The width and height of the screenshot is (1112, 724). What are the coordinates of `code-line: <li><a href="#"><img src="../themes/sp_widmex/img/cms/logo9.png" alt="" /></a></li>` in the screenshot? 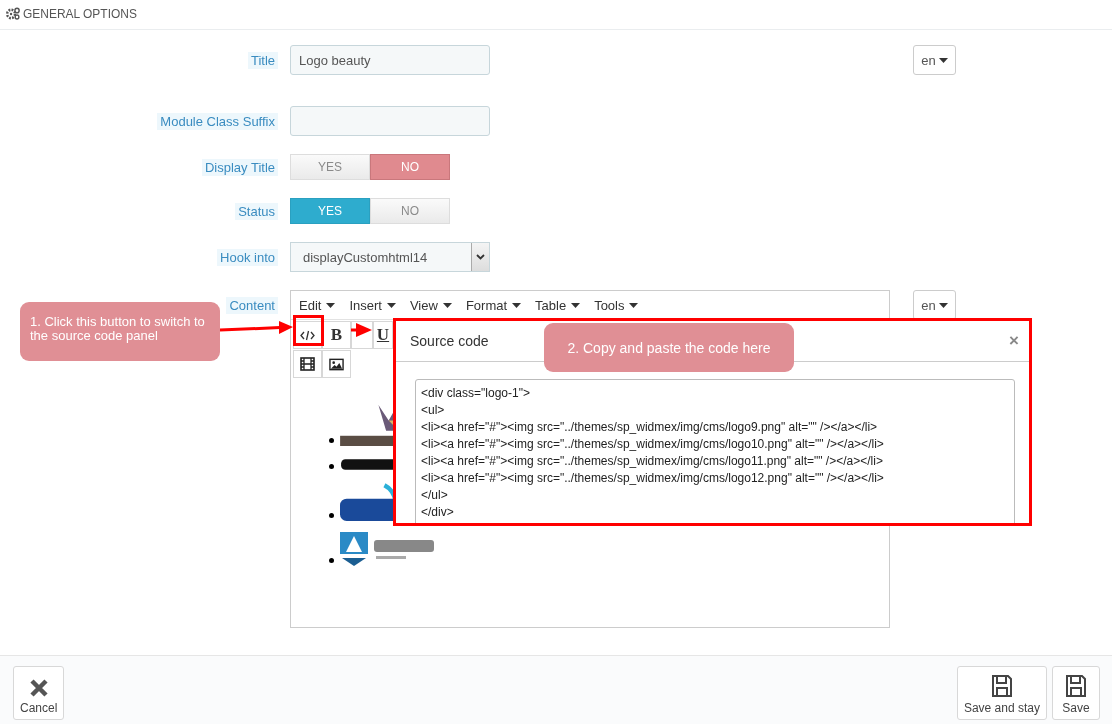 It's located at (650, 427).